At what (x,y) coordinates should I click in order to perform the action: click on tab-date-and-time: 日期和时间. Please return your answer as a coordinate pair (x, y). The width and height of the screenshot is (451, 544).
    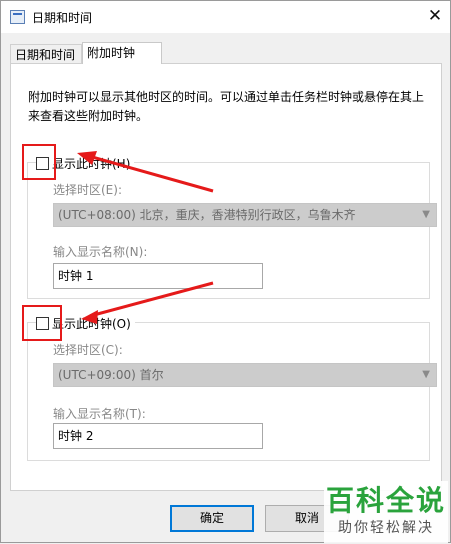
    Looking at the image, I should click on (46, 54).